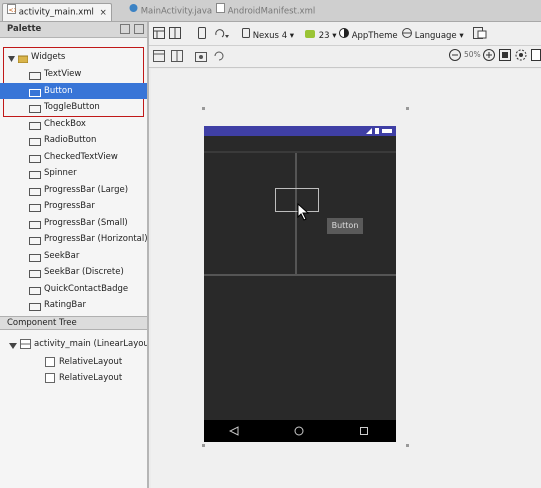  What do you see at coordinates (220, 11) in the screenshot?
I see `manifest-file-icon` at bounding box center [220, 11].